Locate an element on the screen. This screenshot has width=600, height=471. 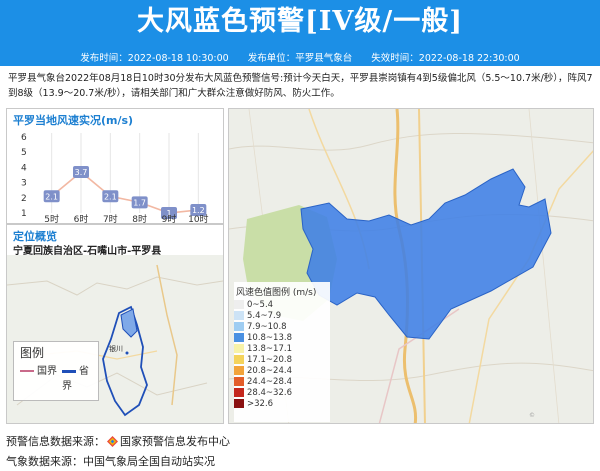
x-tick-label: 10时 is located at coordinates (198, 218).